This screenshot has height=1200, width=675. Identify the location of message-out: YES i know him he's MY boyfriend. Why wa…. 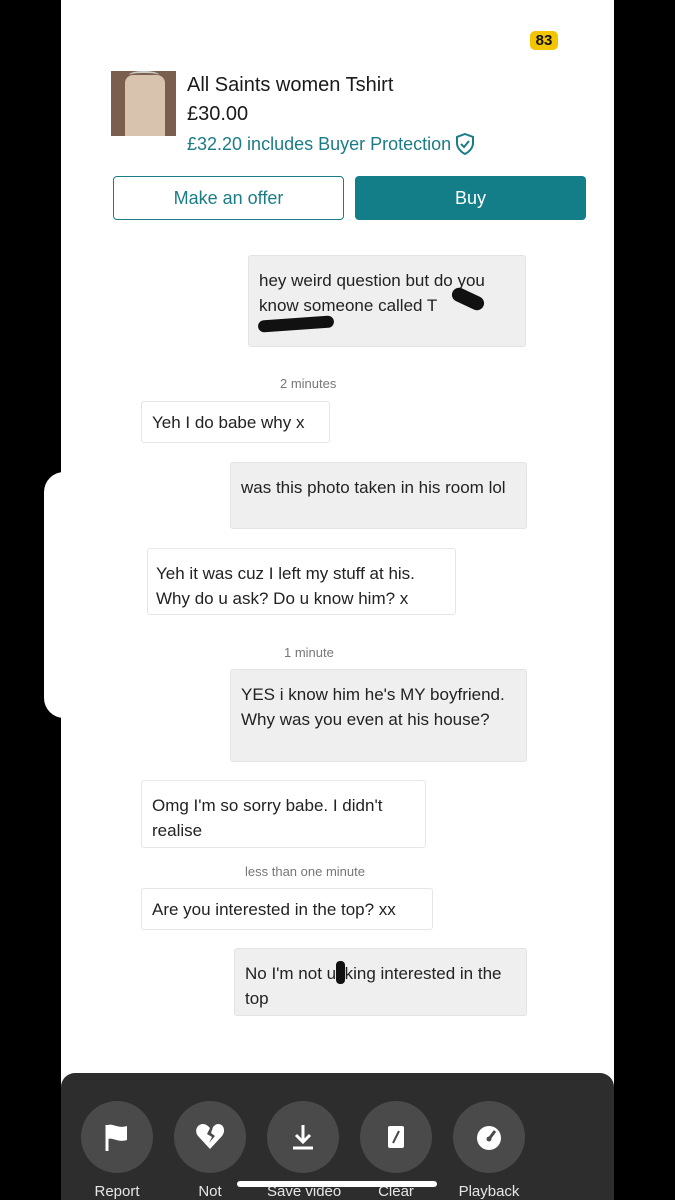
(378, 715).